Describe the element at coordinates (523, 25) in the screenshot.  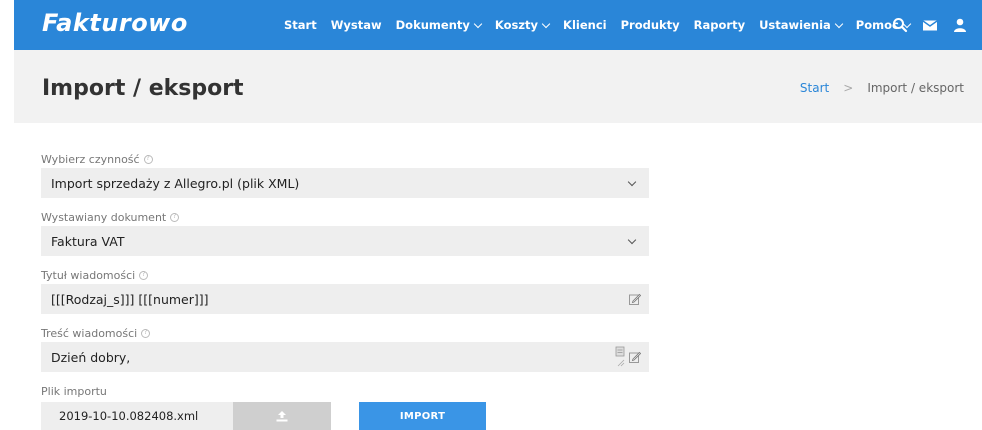
I see `nav-koszty: Koszty` at that location.